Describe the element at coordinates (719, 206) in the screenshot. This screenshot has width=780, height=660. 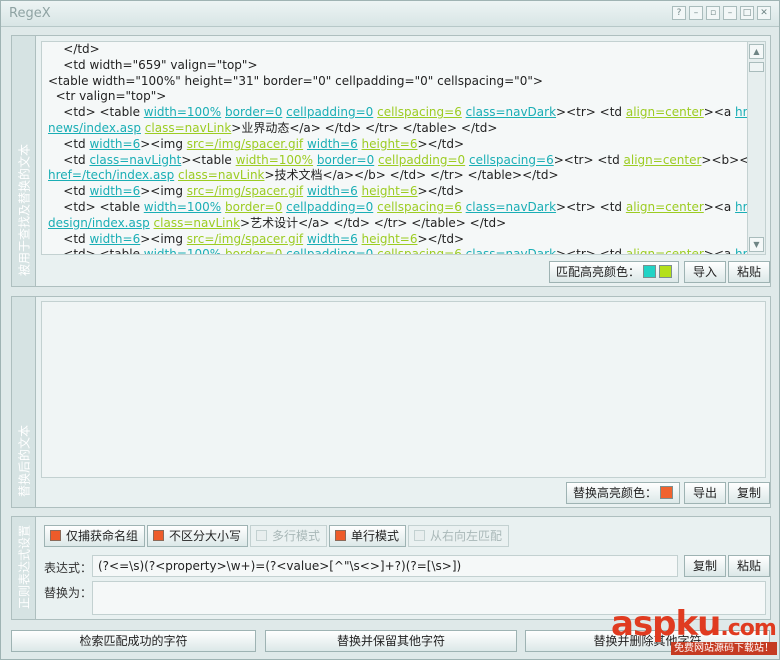
I see `code-text: ><a` at that location.